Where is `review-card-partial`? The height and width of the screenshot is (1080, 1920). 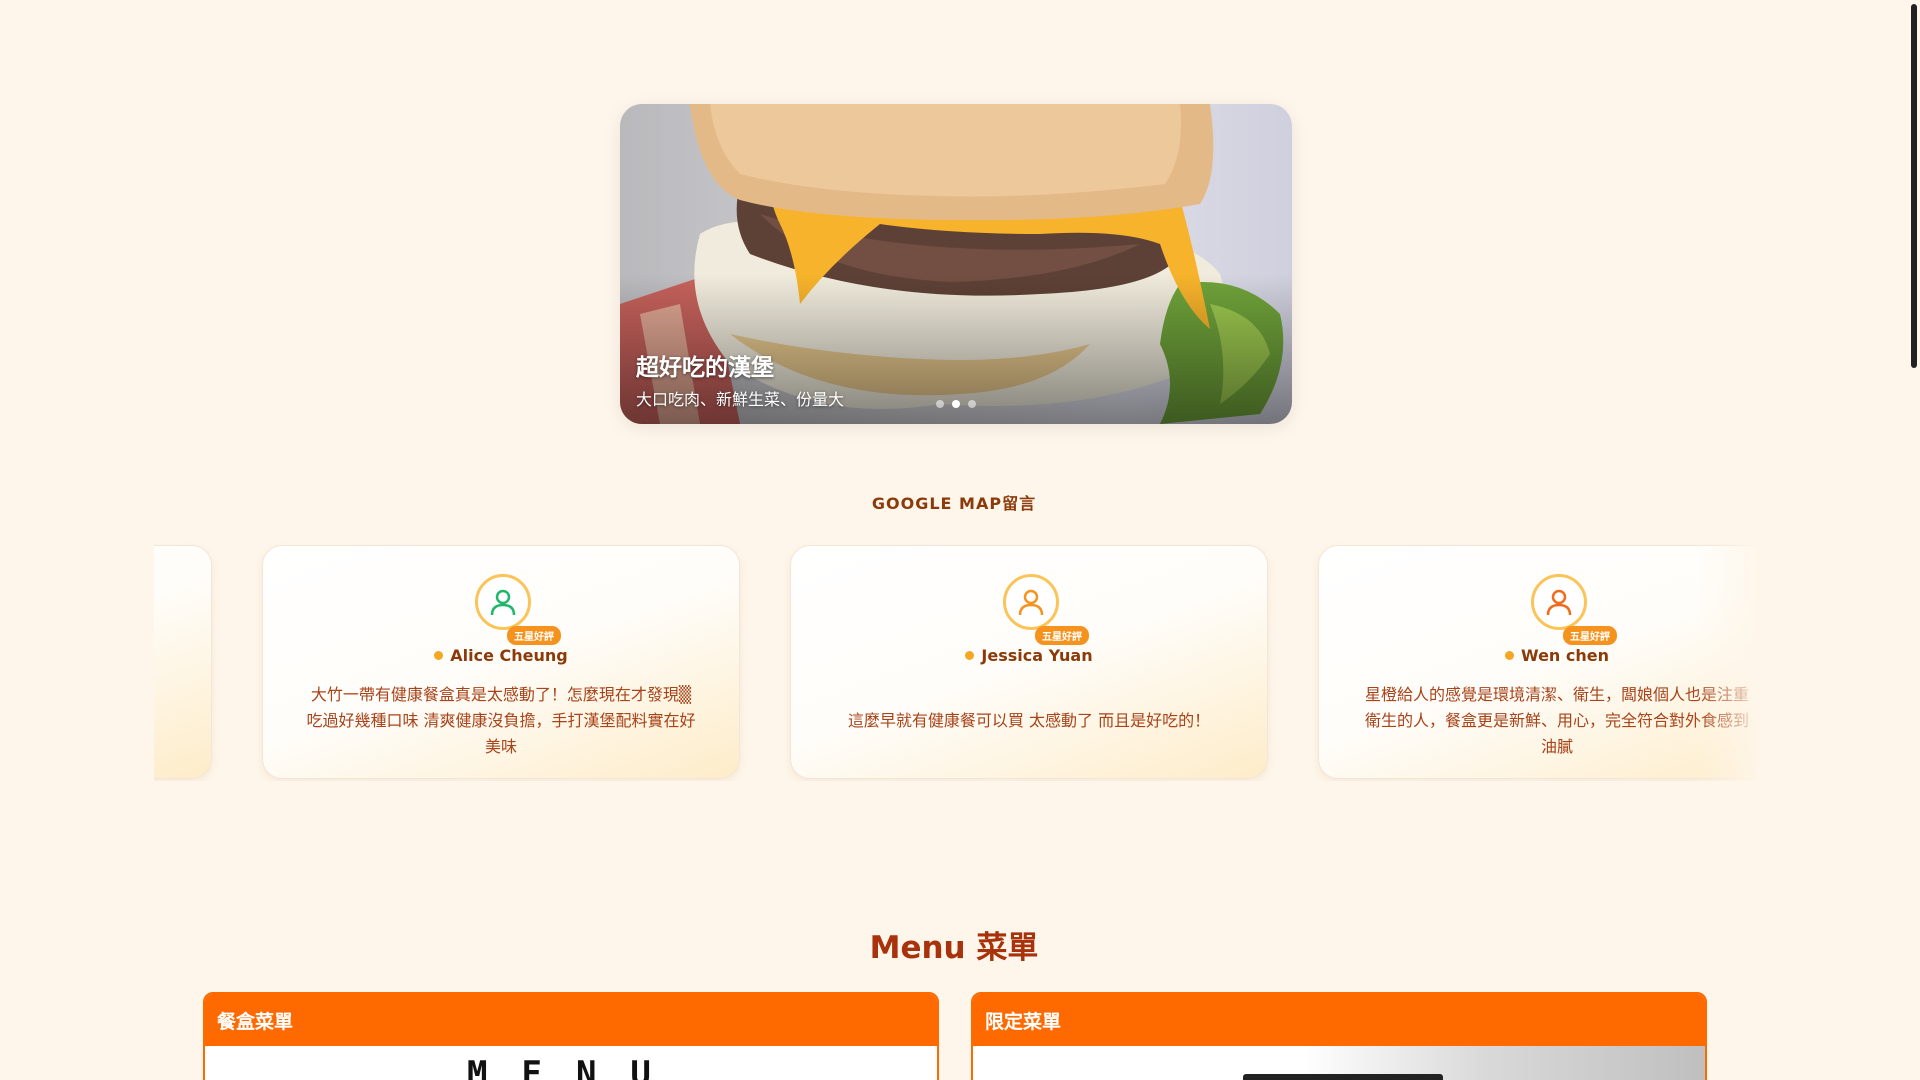
review-card-partial is located at coordinates (183, 662).